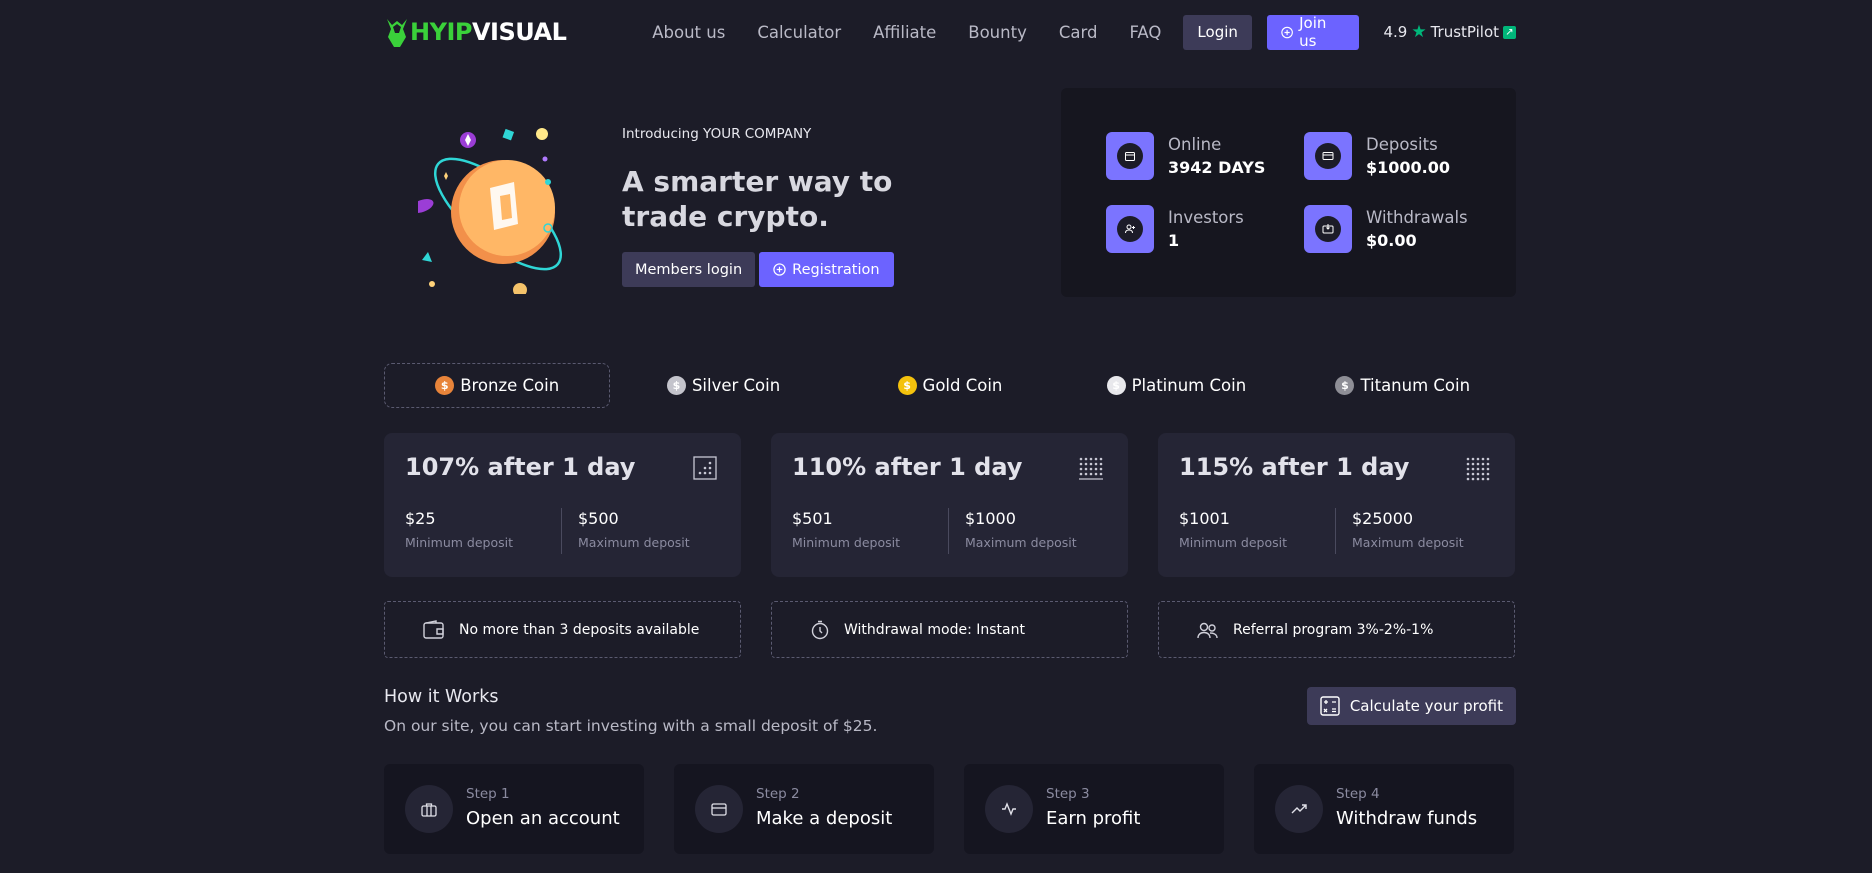  I want to click on users-icon, so click(1207, 630).